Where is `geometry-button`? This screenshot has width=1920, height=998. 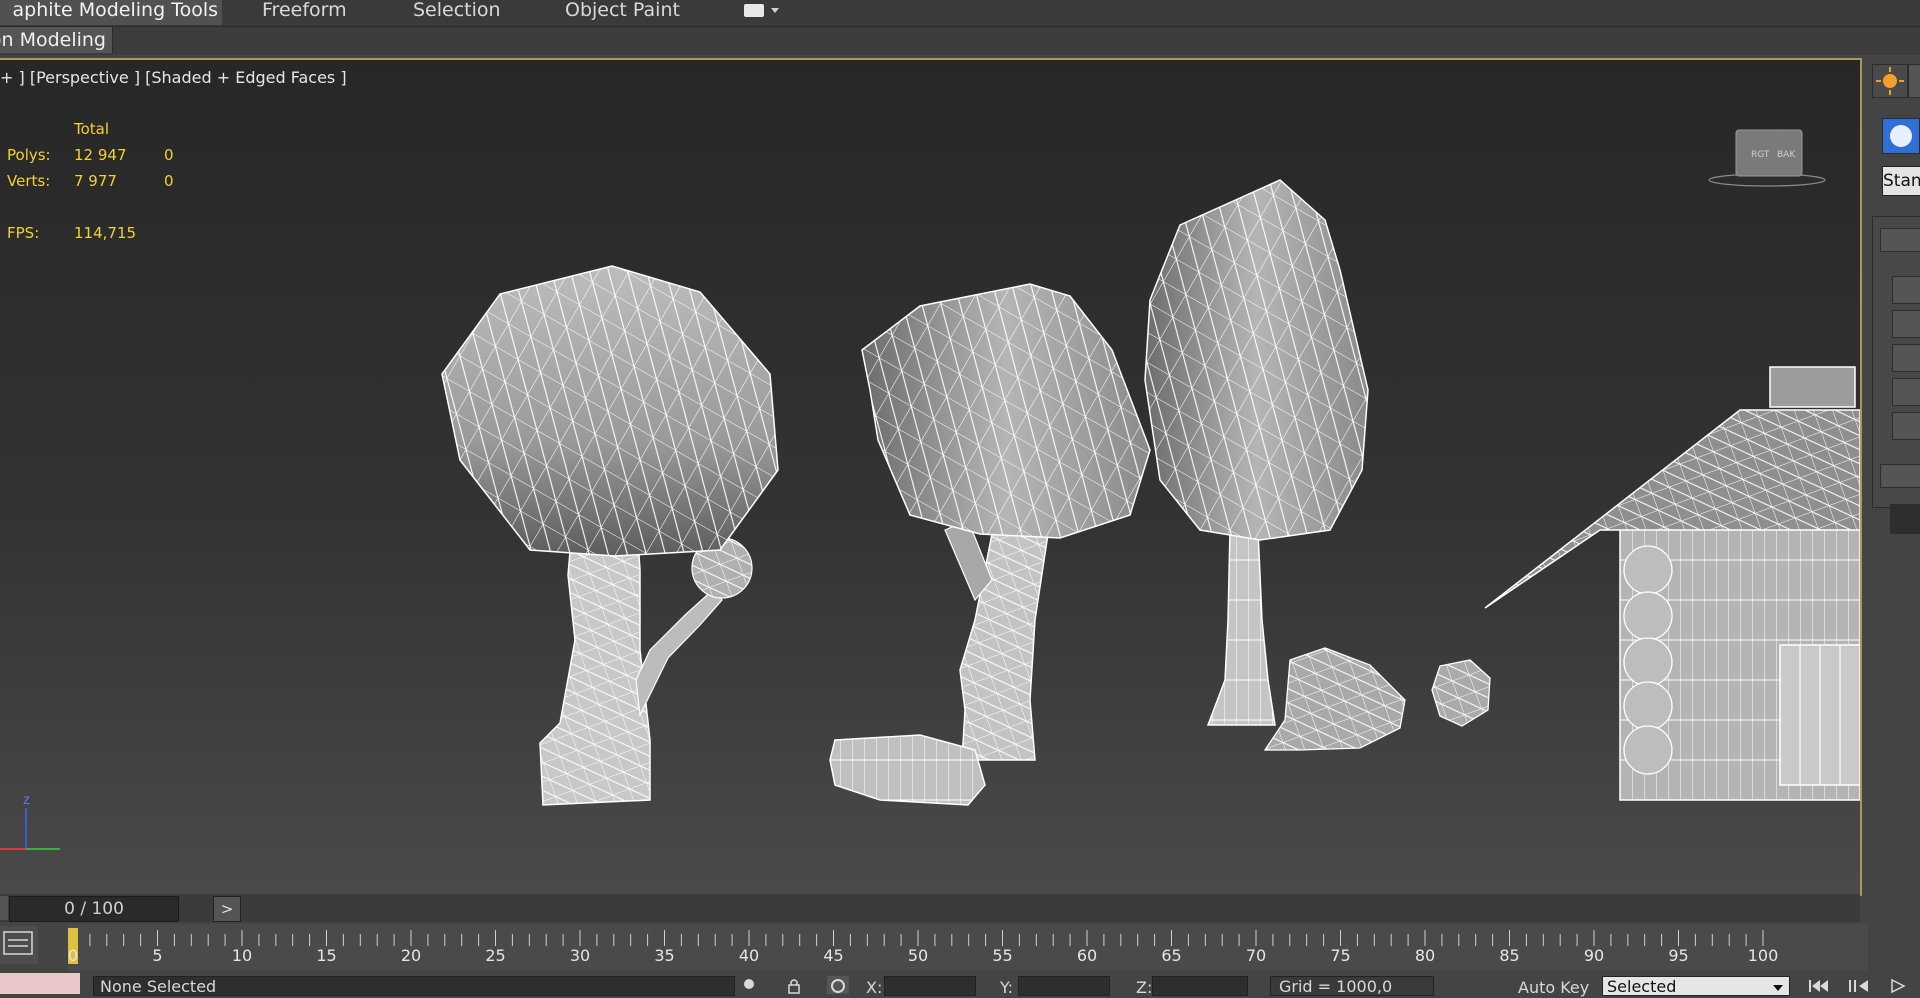
geometry-button is located at coordinates (1901, 136).